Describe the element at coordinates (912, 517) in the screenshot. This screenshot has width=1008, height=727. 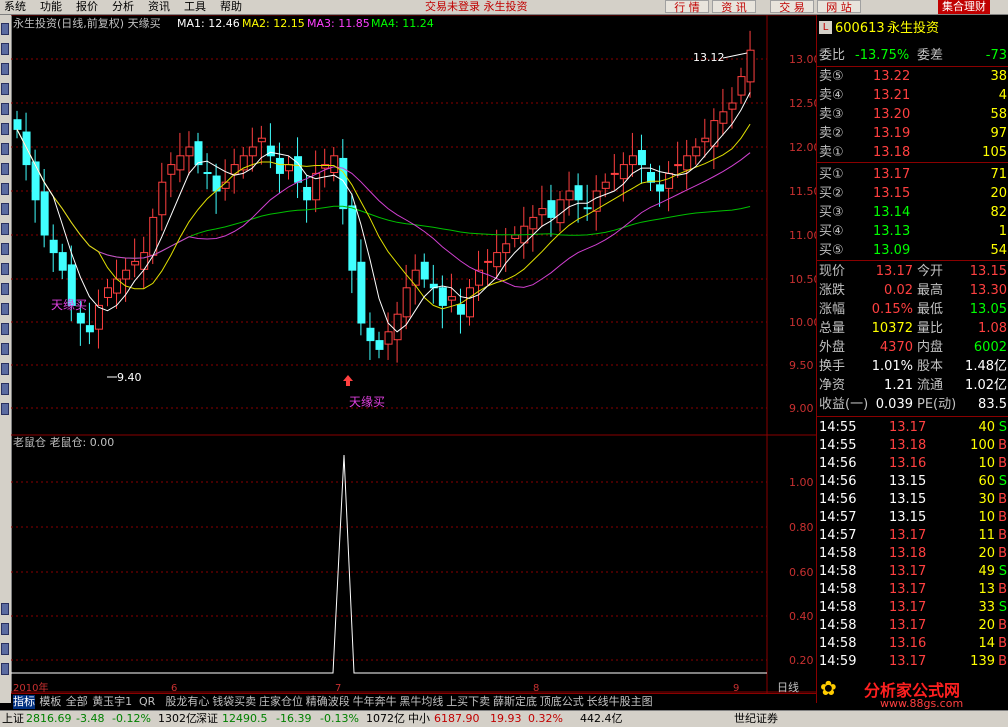
I see `tick-row: 14:57 13.15 10 B` at that location.